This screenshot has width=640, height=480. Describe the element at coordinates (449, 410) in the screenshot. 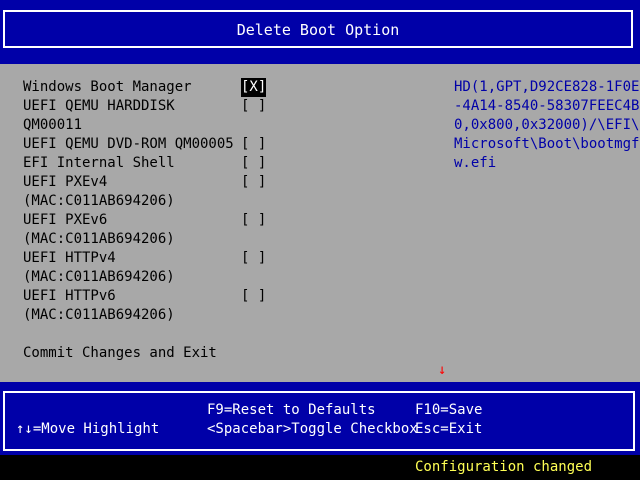

I see `key-hint-save: F10=Save` at that location.